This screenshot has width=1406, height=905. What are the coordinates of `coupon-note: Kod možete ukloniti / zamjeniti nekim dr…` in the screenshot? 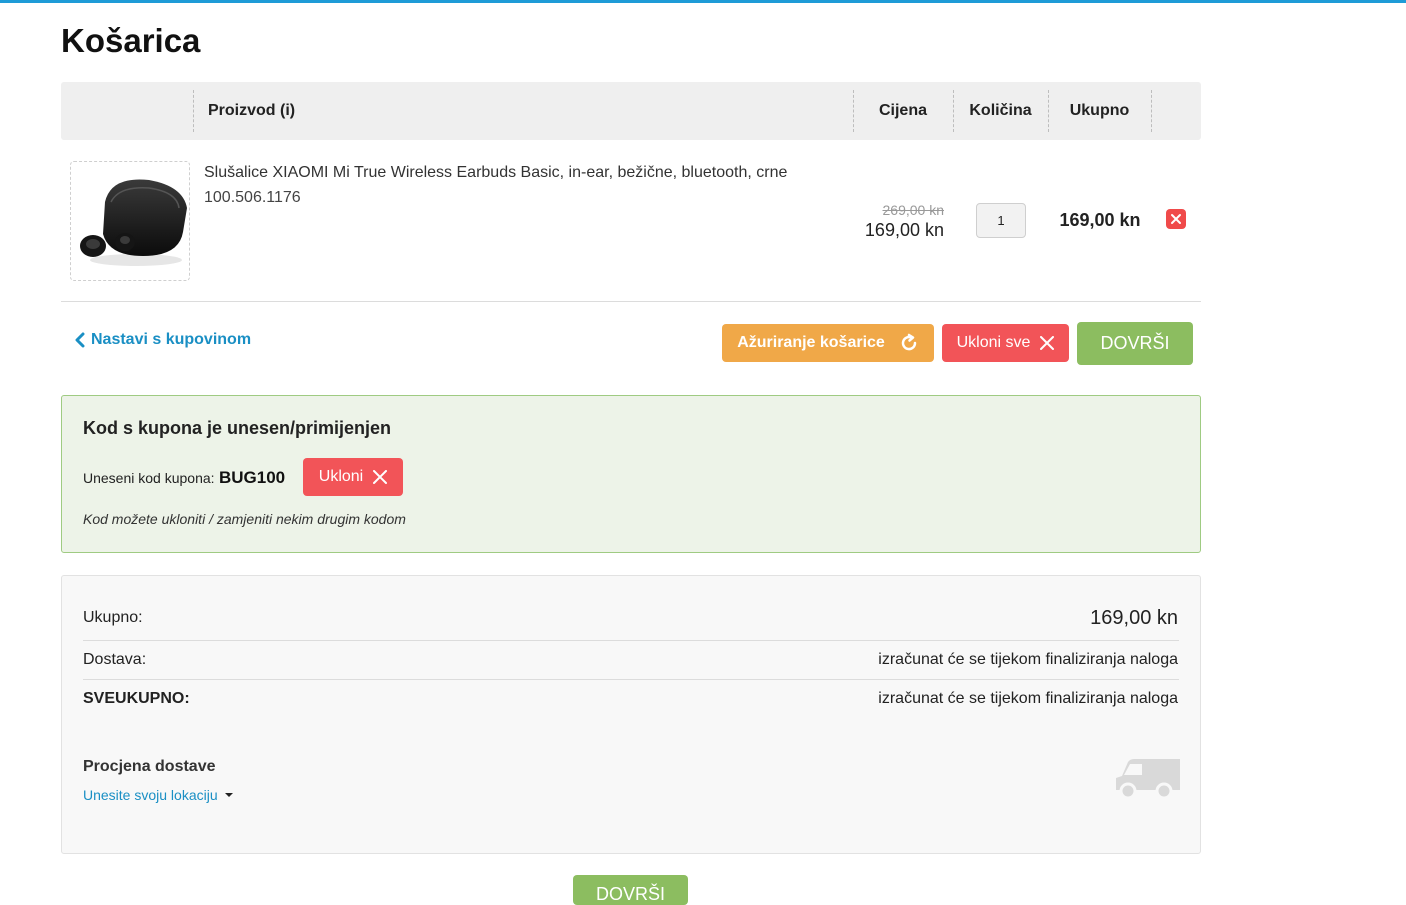 It's located at (244, 519).